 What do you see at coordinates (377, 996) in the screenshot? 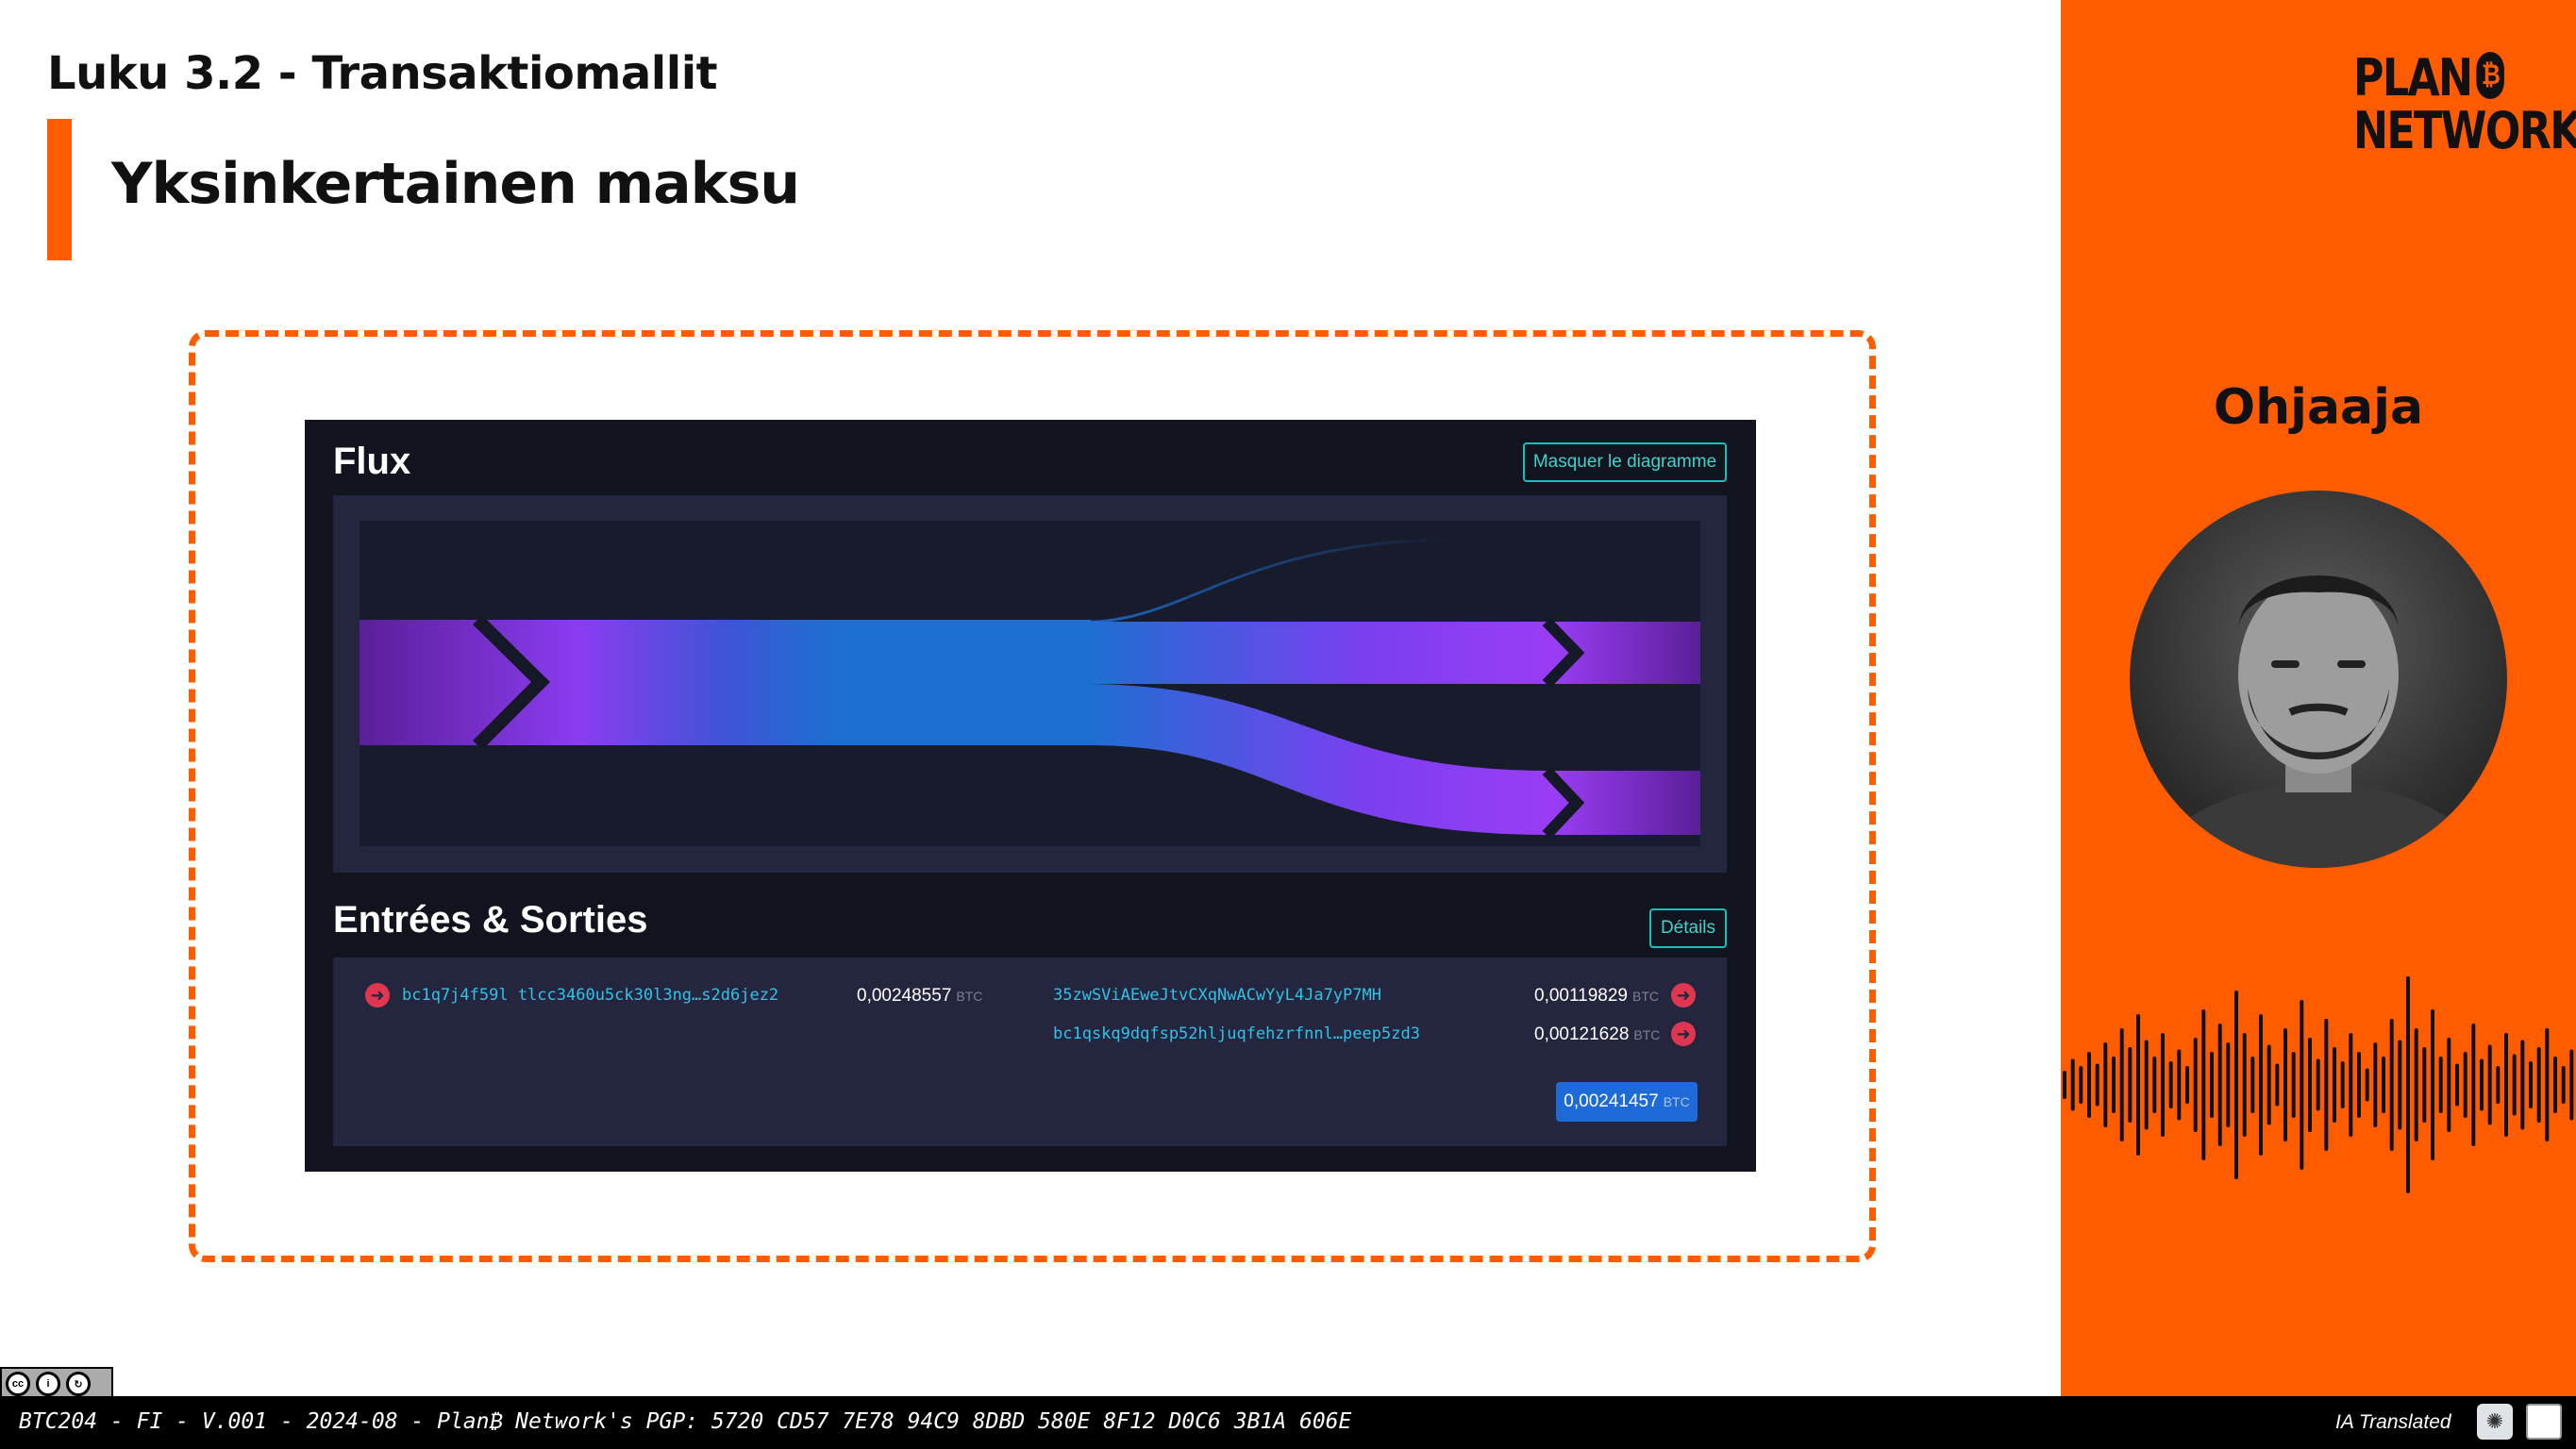
I see `input-arrow-icon: ➜` at bounding box center [377, 996].